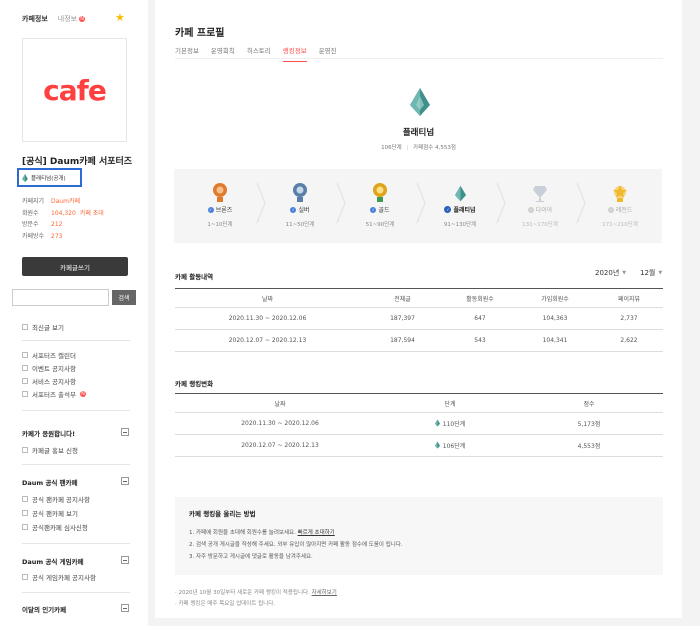  I want to click on profile-tabs: 기본정보 운영회칙 히스토리 랭킹정보 운영진, so click(256, 53).